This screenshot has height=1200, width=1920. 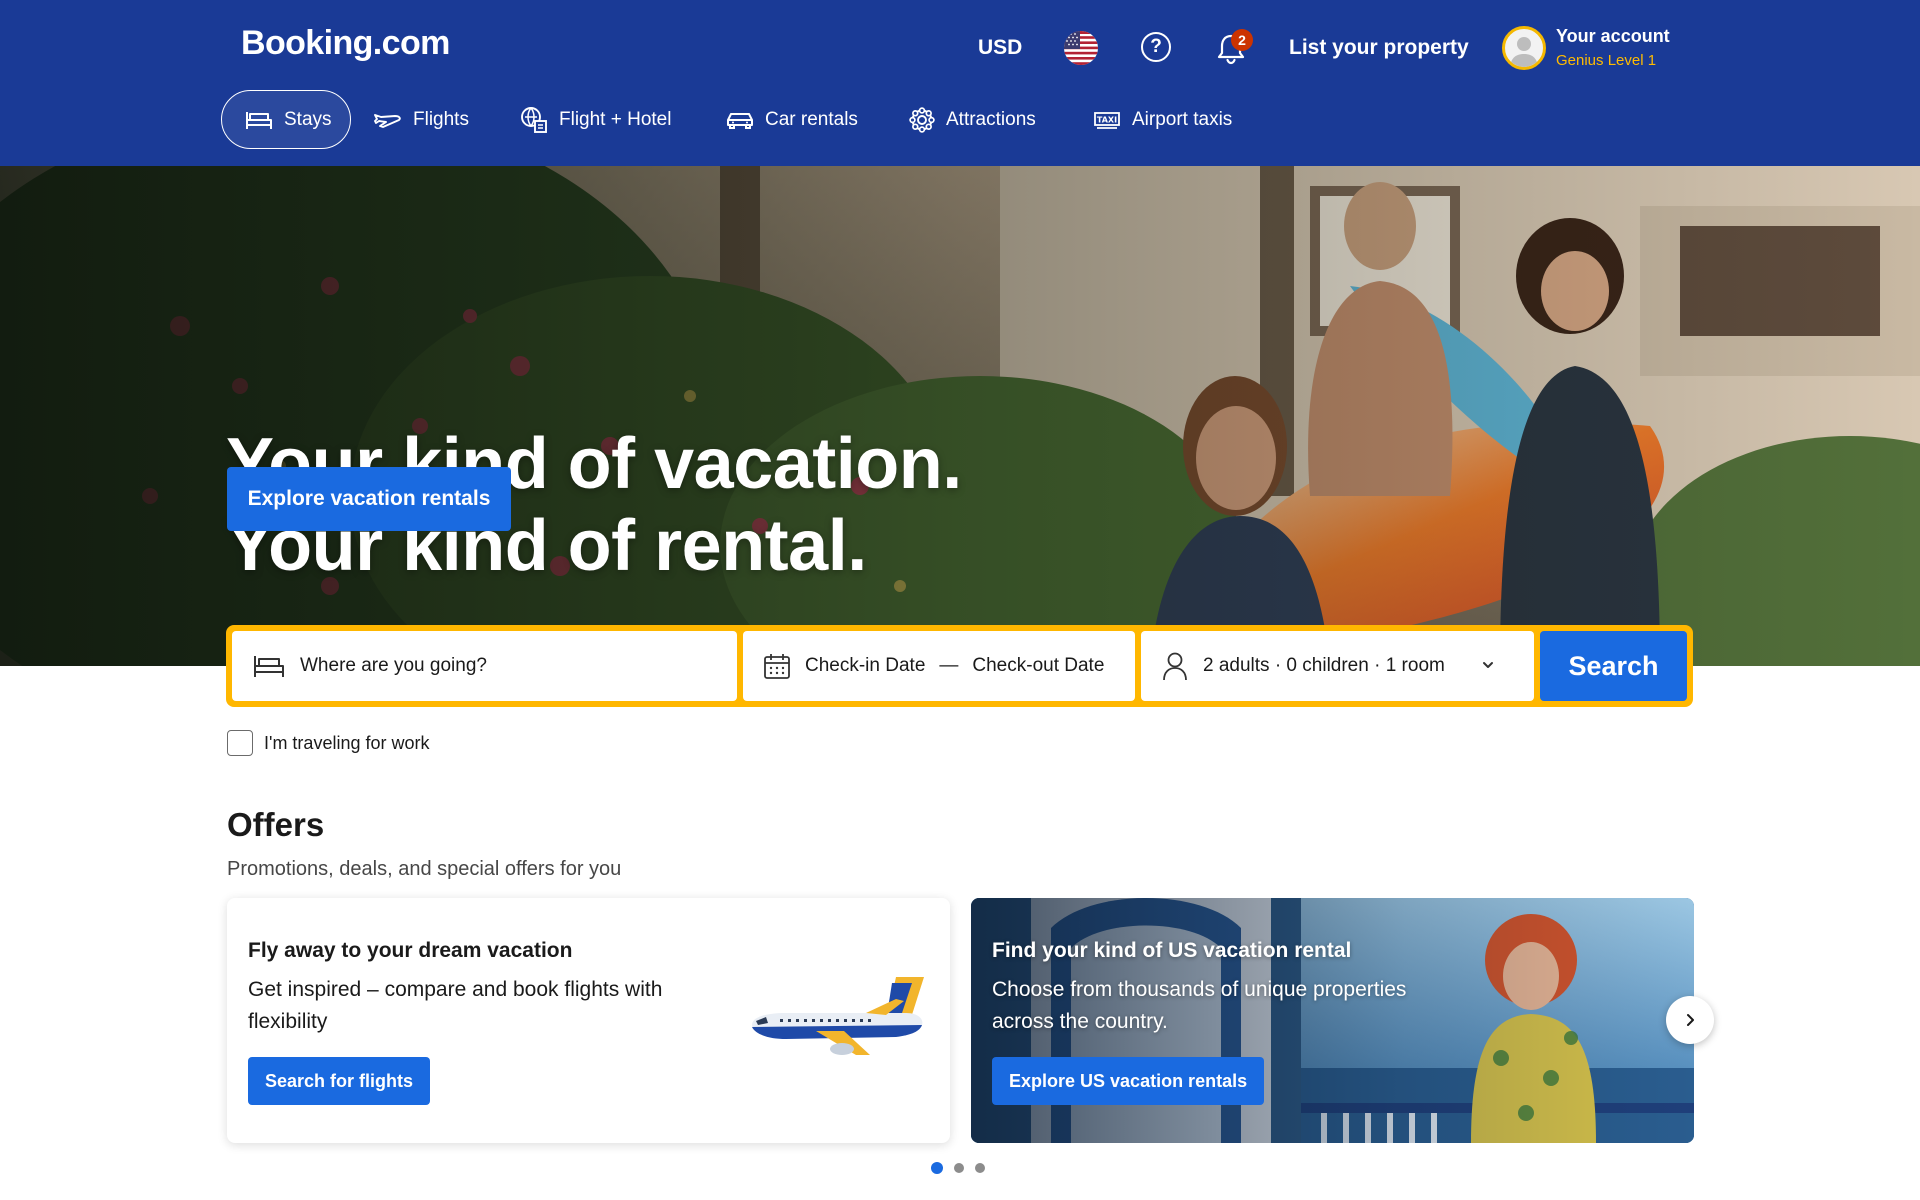 What do you see at coordinates (1128, 1081) in the screenshot?
I see `explore-us-vacation-rentals-button: Explore US vacation rentals` at bounding box center [1128, 1081].